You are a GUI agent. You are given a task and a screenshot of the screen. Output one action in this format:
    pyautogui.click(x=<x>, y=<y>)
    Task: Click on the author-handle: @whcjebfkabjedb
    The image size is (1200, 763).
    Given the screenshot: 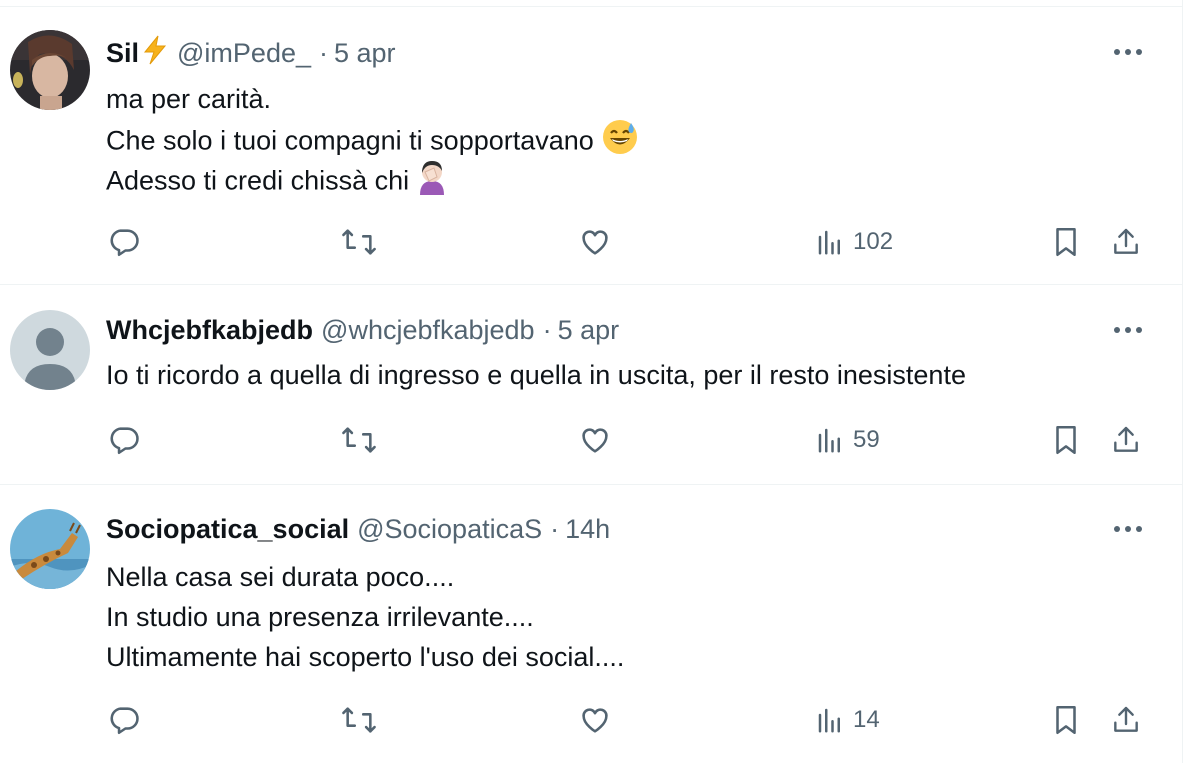 What is the action you would take?
    pyautogui.click(x=428, y=330)
    